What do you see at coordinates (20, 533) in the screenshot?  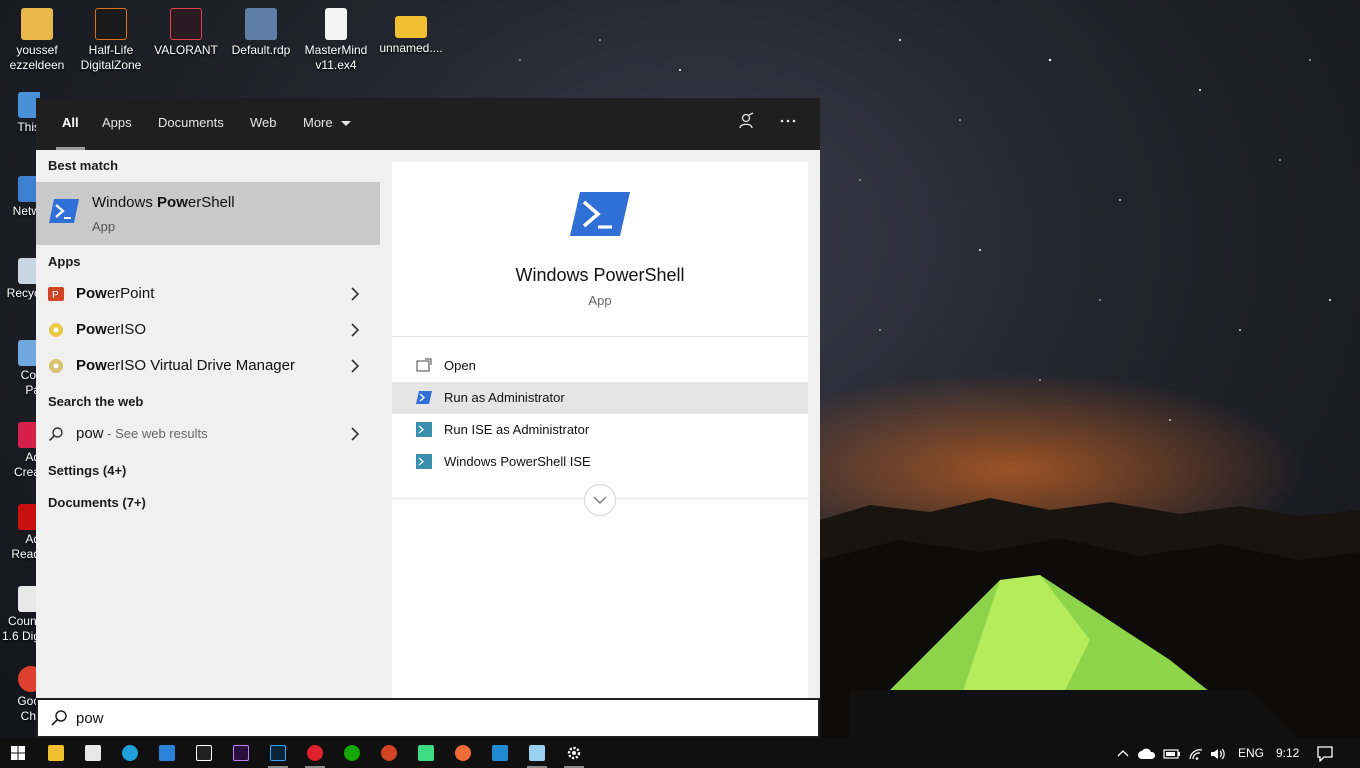 I see `desktop-icon-adobe-reader: Ad Read` at bounding box center [20, 533].